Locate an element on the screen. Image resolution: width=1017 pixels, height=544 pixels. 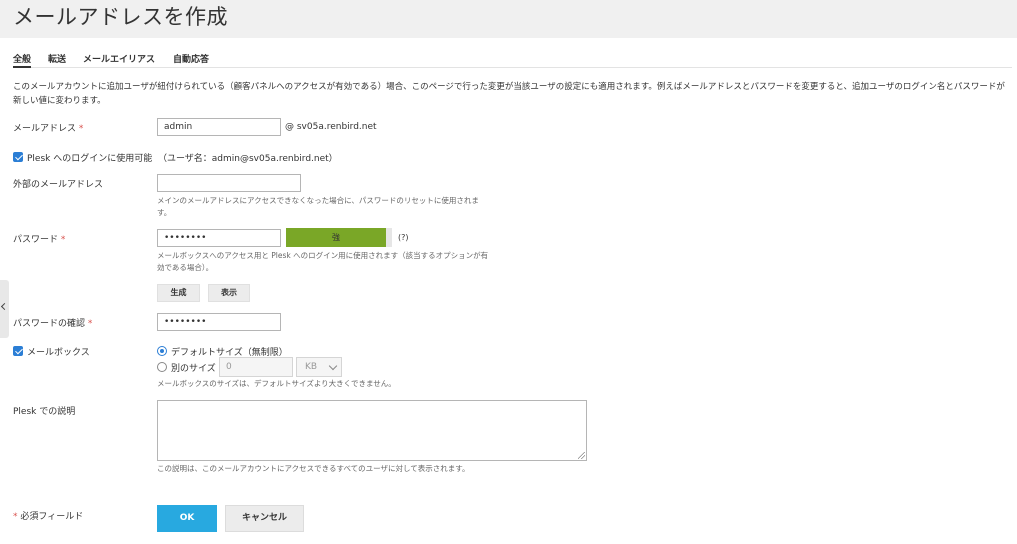
tab-mail-aliases: メールエイリアス is located at coordinates (119, 60).